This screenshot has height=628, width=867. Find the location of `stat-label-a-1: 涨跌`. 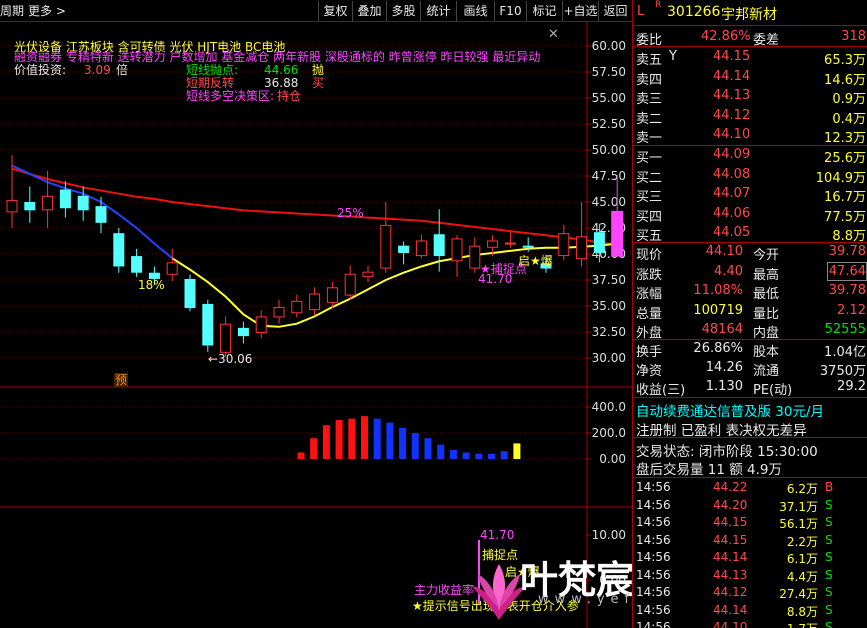

stat-label-a-1: 涨跌 is located at coordinates (649, 275).